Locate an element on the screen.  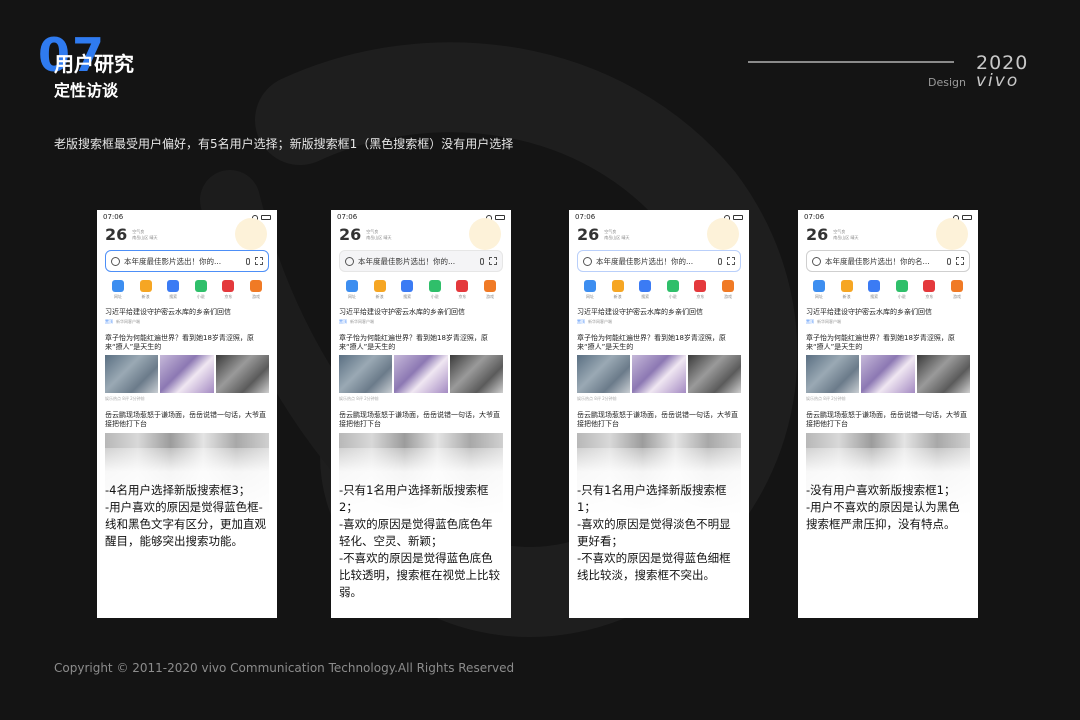
note-line: -只有1名用户选择新版搜索框1； is located at coordinates (652, 498).